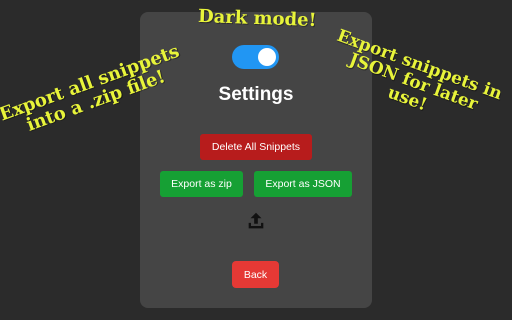 The height and width of the screenshot is (320, 512). Describe the element at coordinates (255, 57) in the screenshot. I see `dark-mode-toggle` at that location.